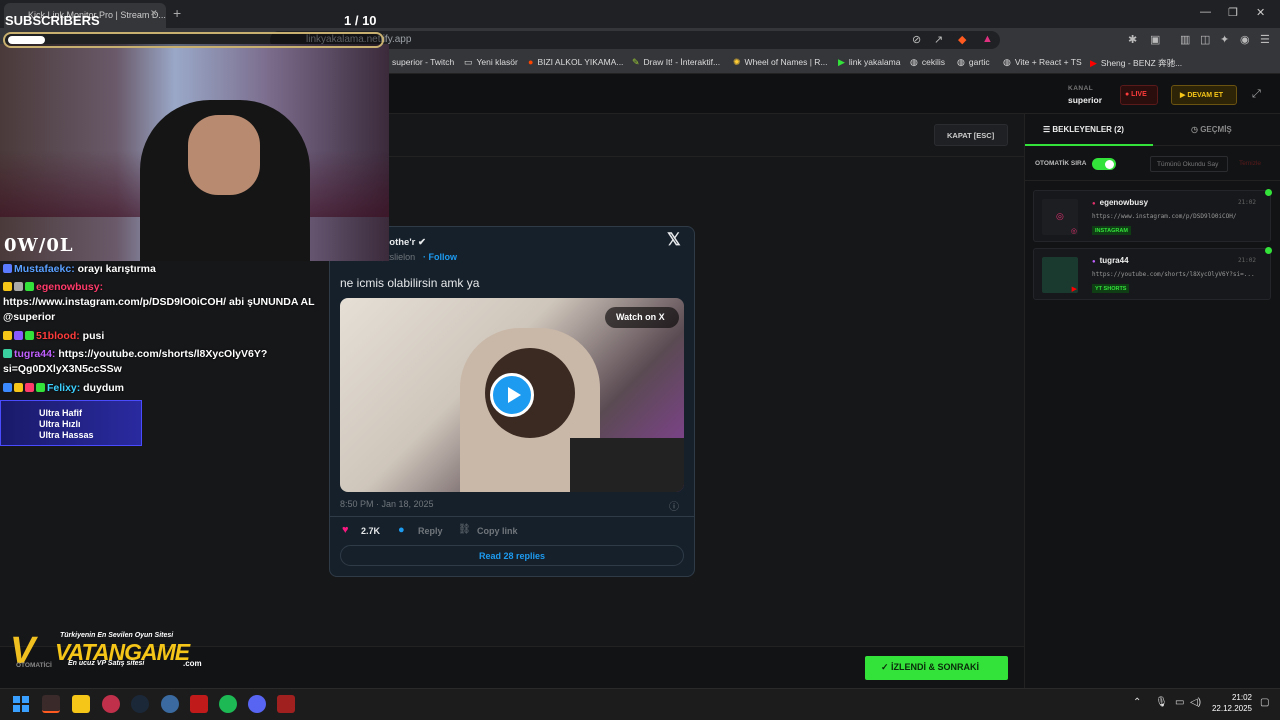 The height and width of the screenshot is (720, 1280). Describe the element at coordinates (370, 531) in the screenshot. I see `like-count: 2.7K` at that location.